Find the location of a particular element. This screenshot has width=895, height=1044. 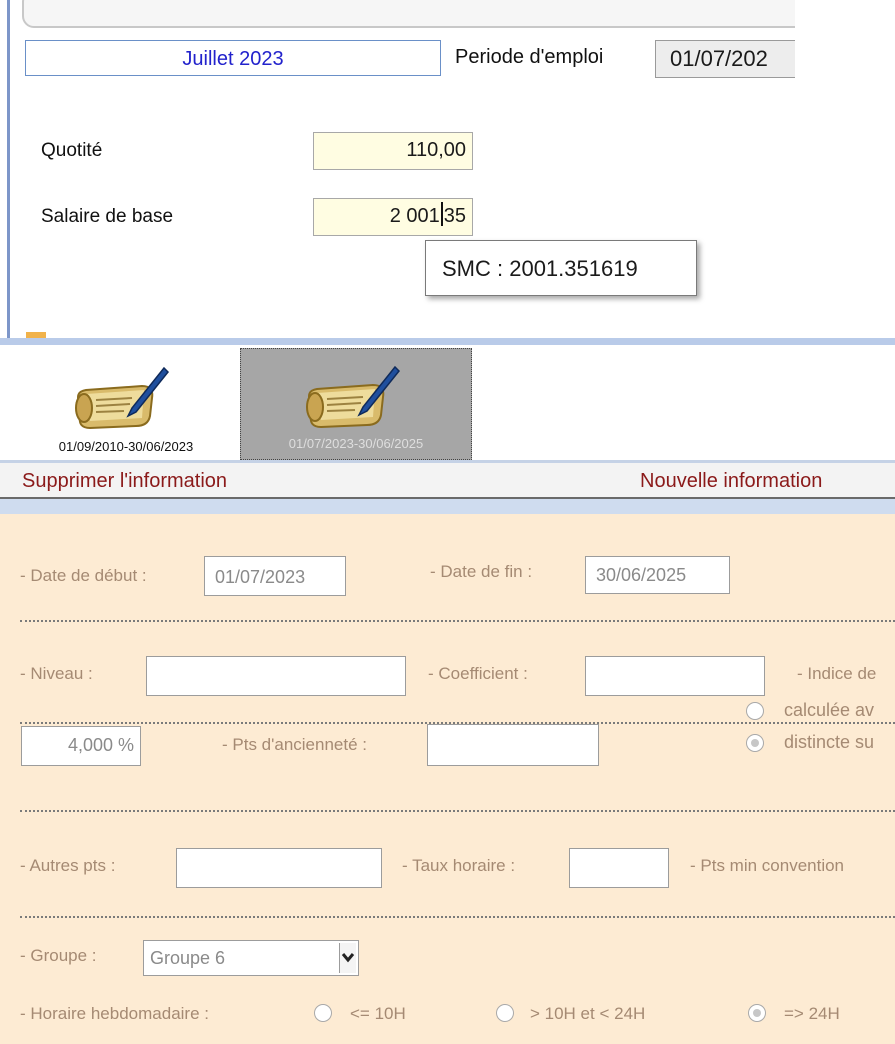

radio-calculee-label: calculée av is located at coordinates (829, 710).